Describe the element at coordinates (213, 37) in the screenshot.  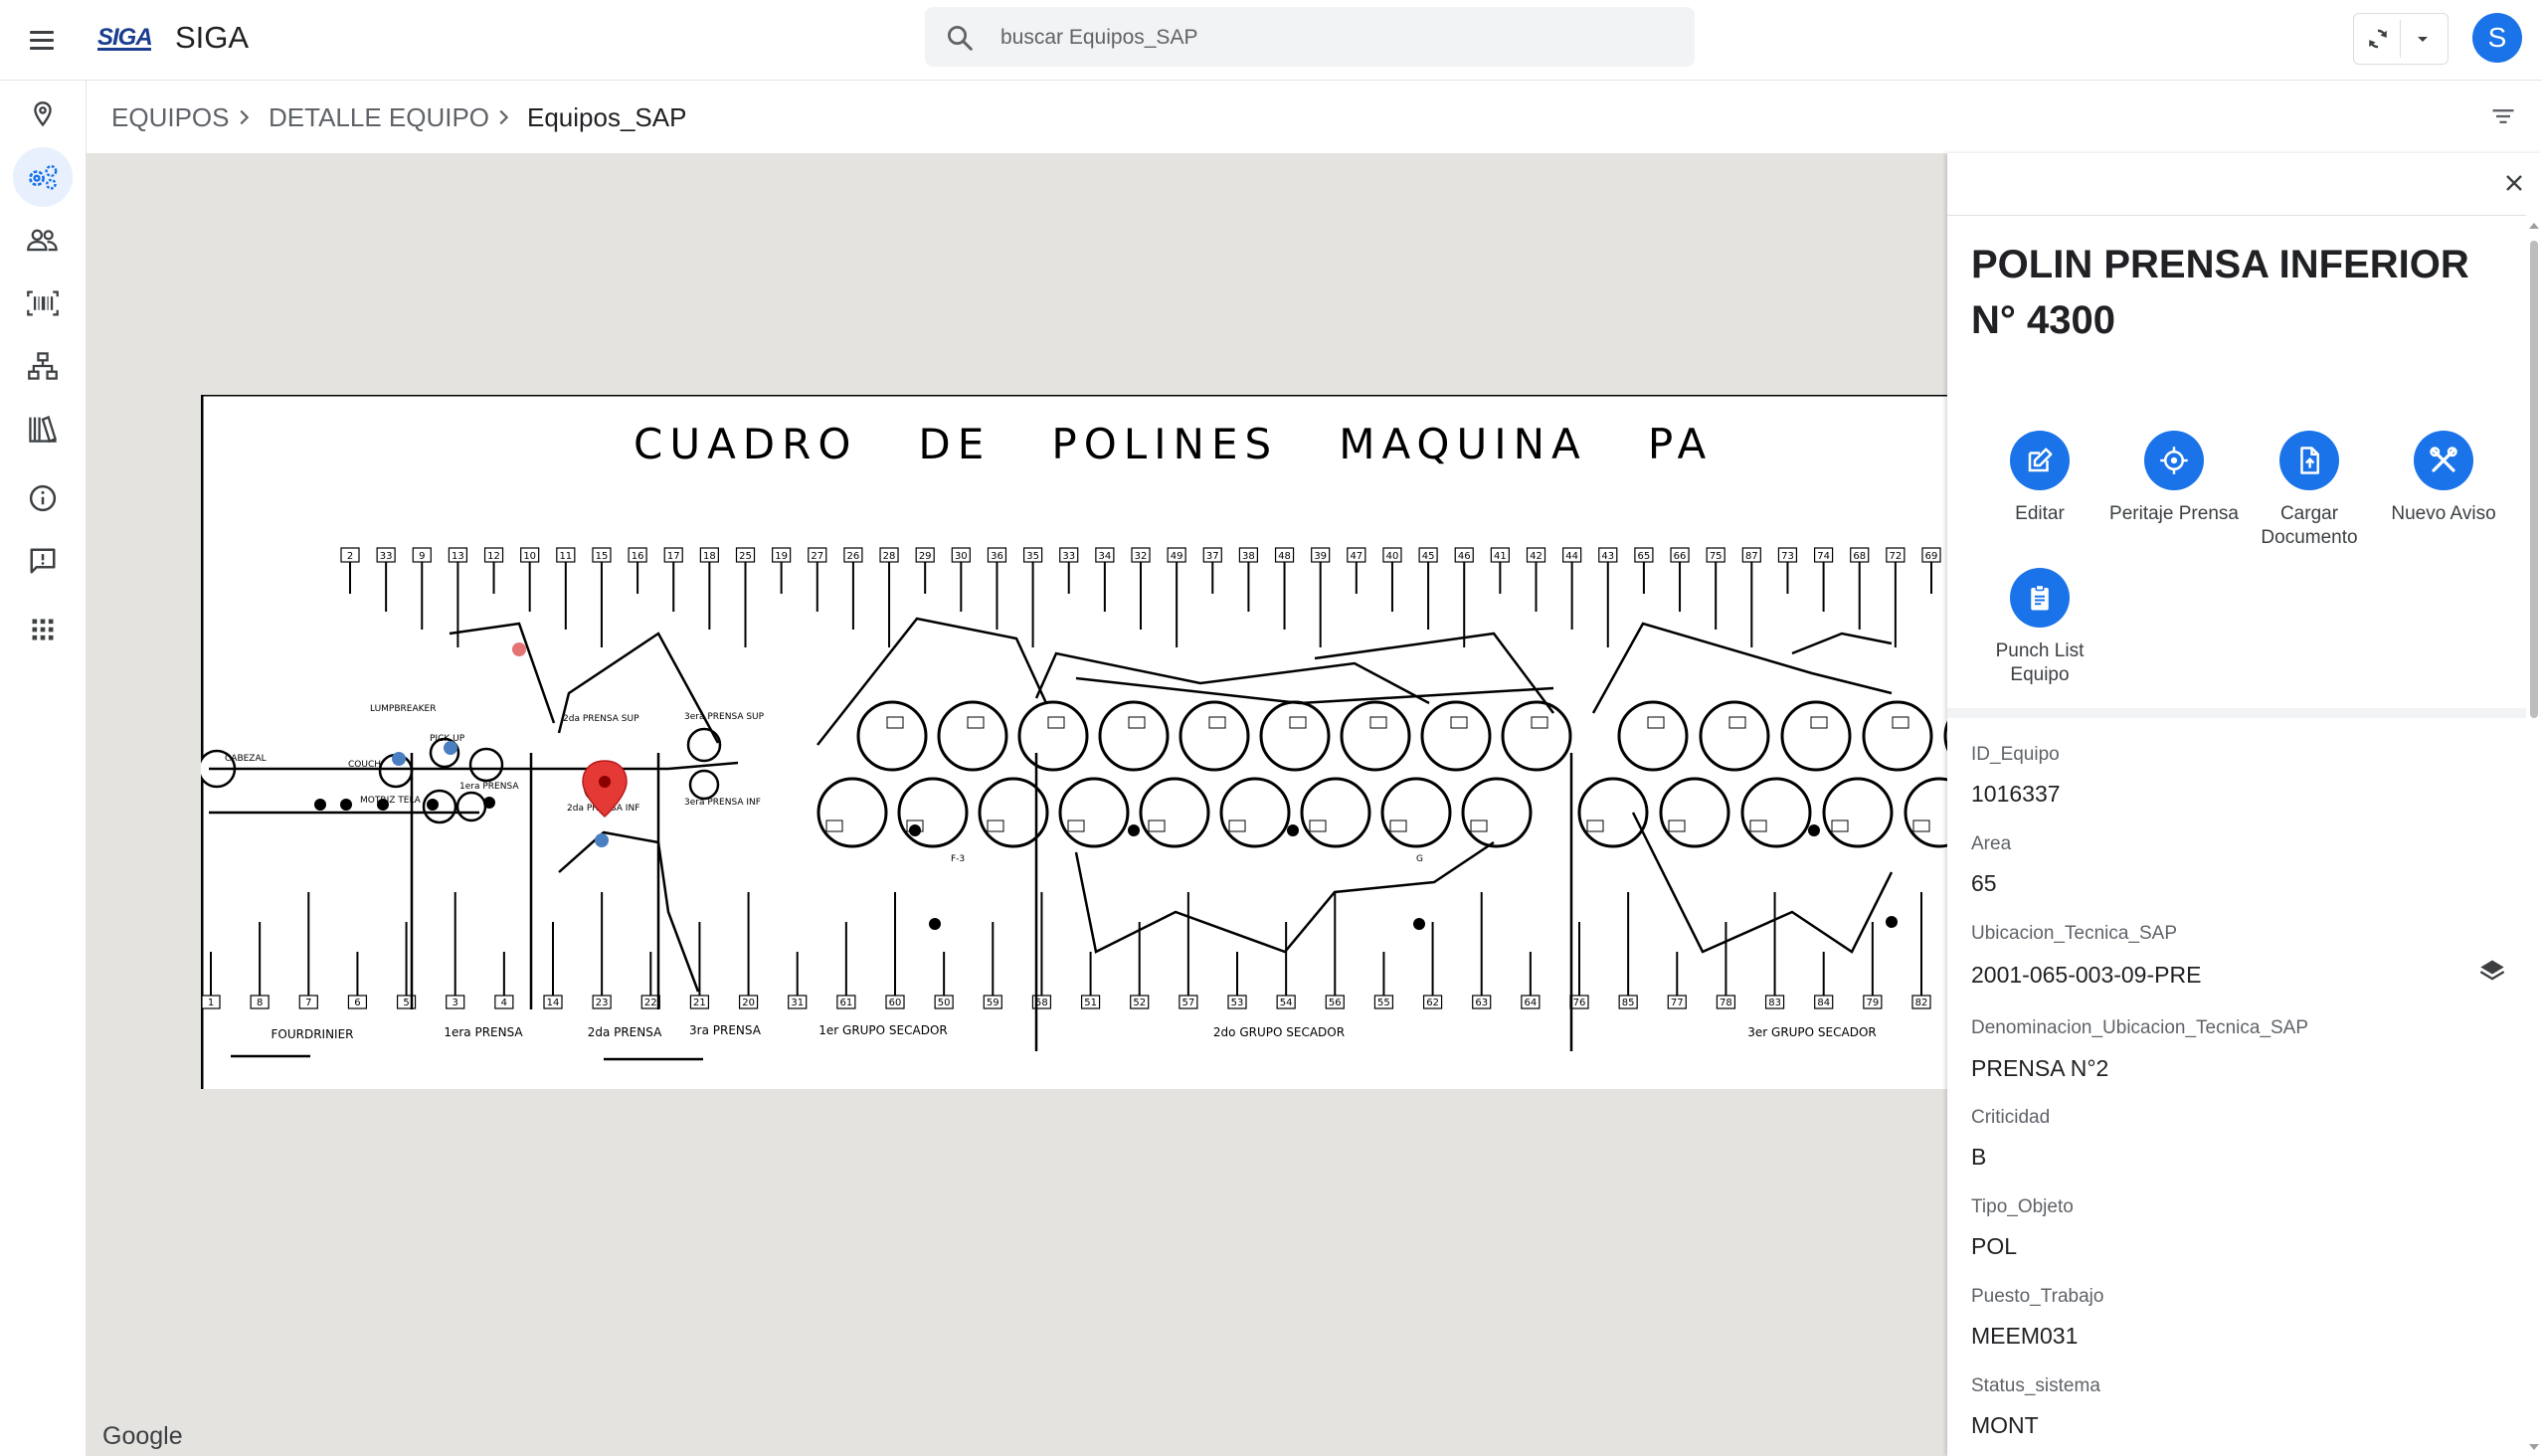
I see `app-title: SIGA` at that location.